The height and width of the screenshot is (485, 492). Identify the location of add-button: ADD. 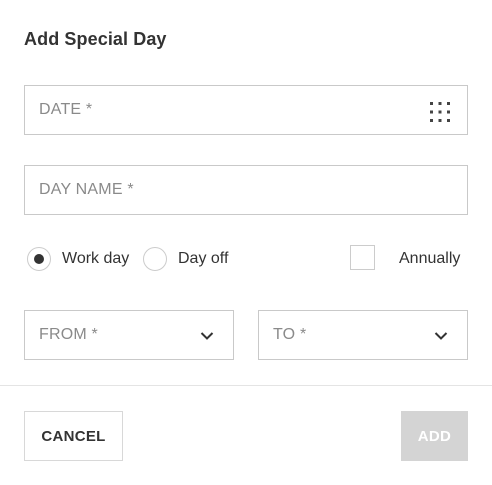
(434, 436).